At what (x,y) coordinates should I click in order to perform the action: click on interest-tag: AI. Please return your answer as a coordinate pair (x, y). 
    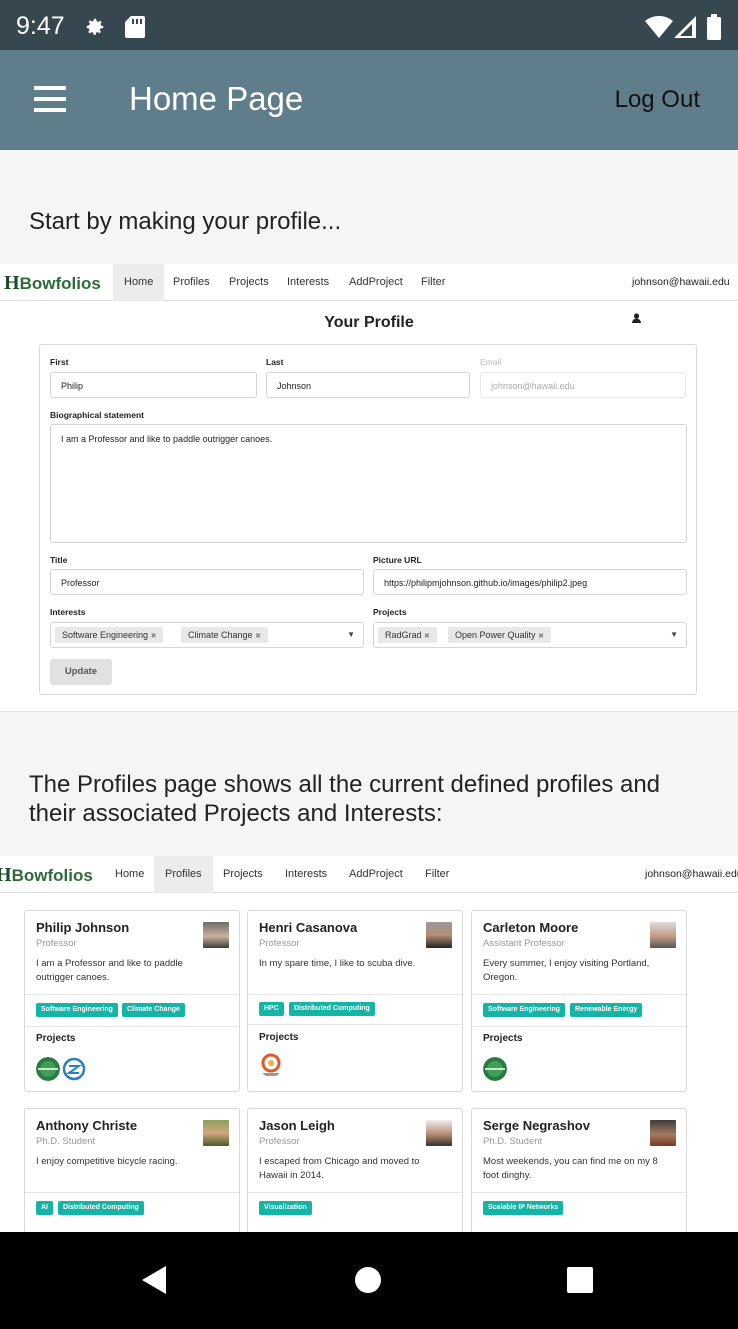
    Looking at the image, I should click on (44, 1208).